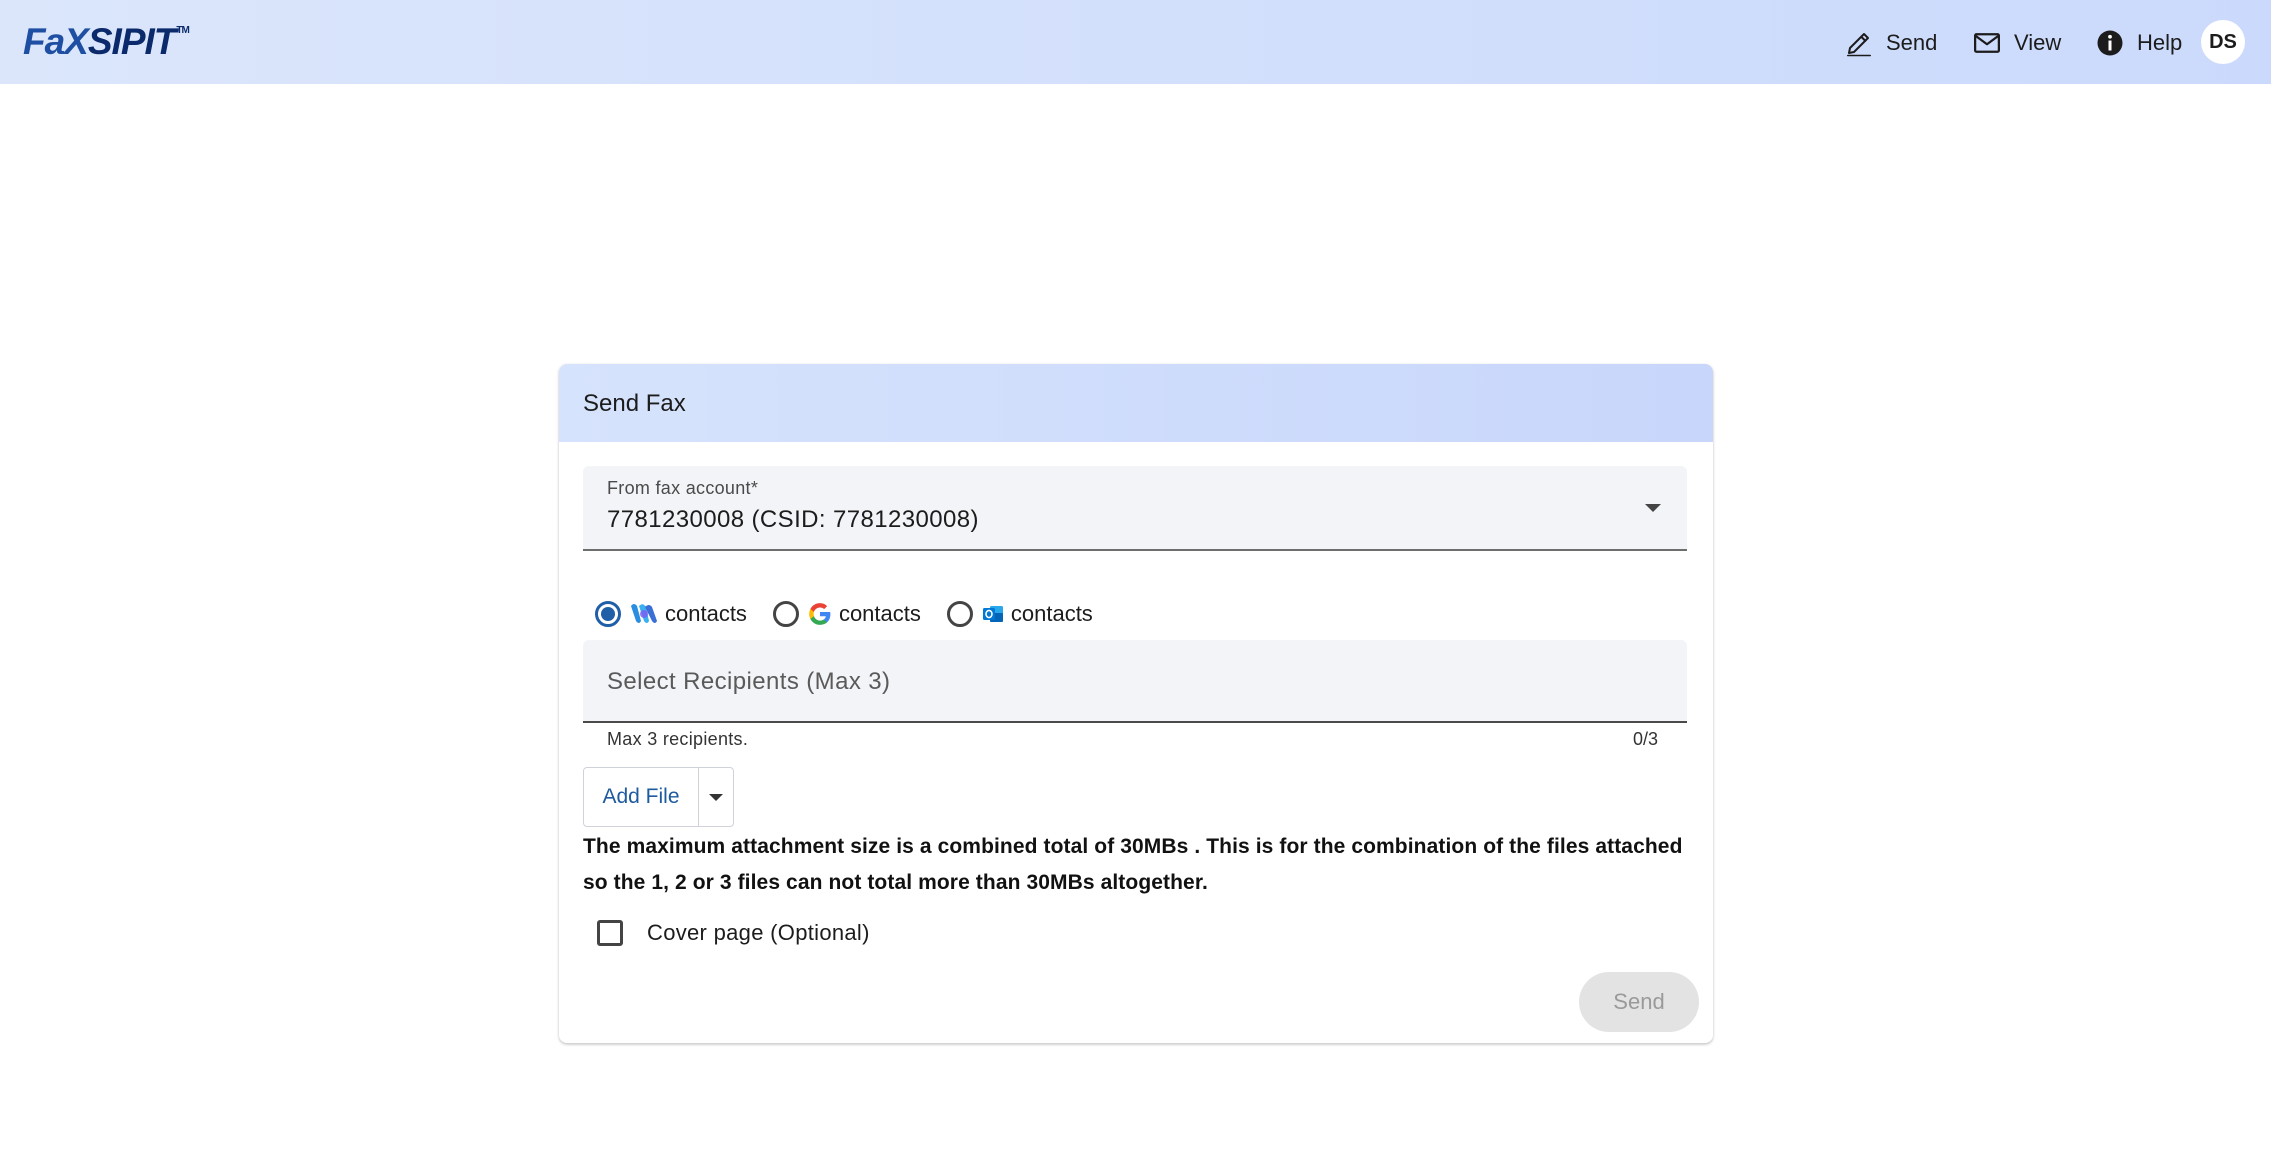  Describe the element at coordinates (683, 488) in the screenshot. I see `from-fax-account-label: From fax account*` at that location.